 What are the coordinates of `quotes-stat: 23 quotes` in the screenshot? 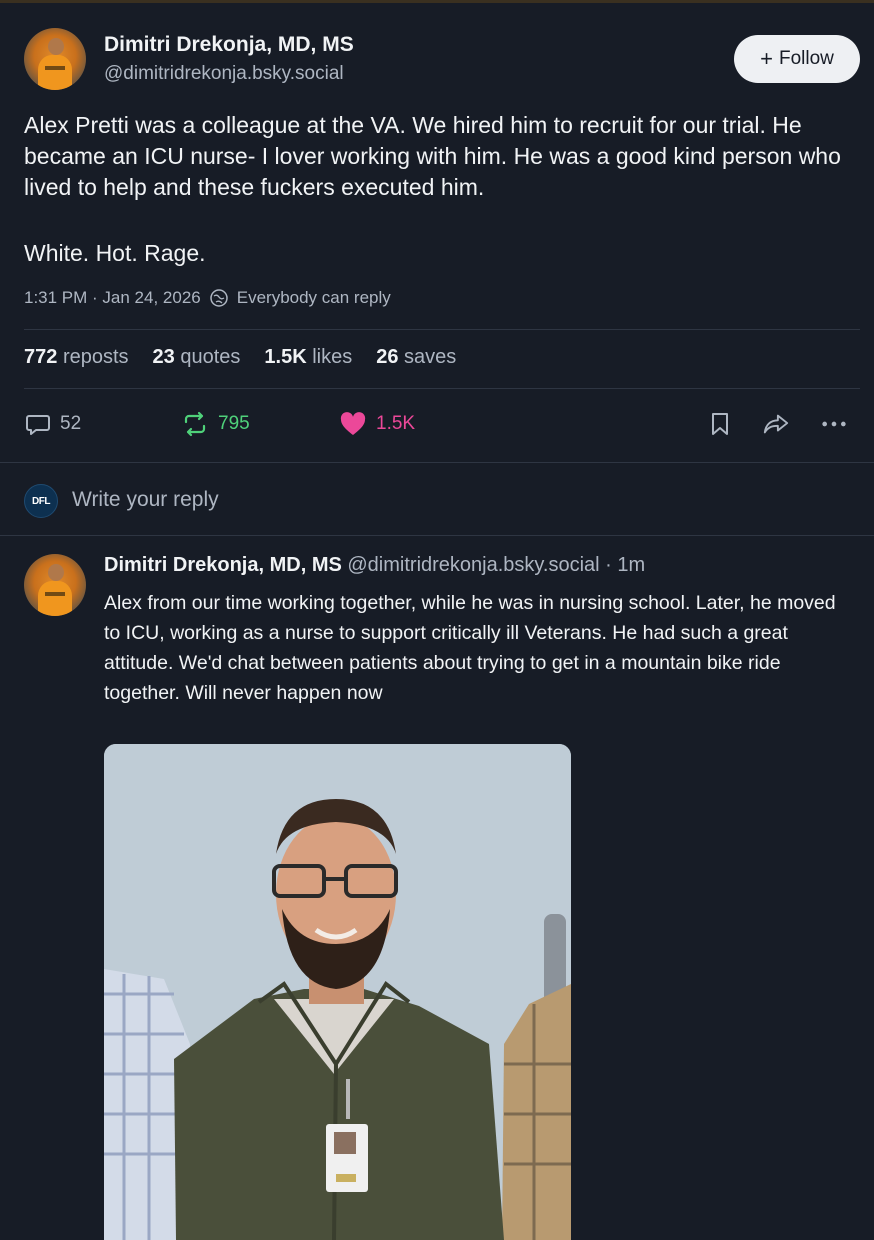 It's located at (197, 357).